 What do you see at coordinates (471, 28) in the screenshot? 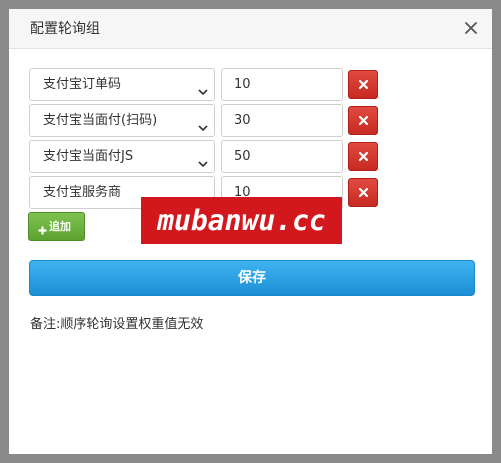
I see `close-icon` at bounding box center [471, 28].